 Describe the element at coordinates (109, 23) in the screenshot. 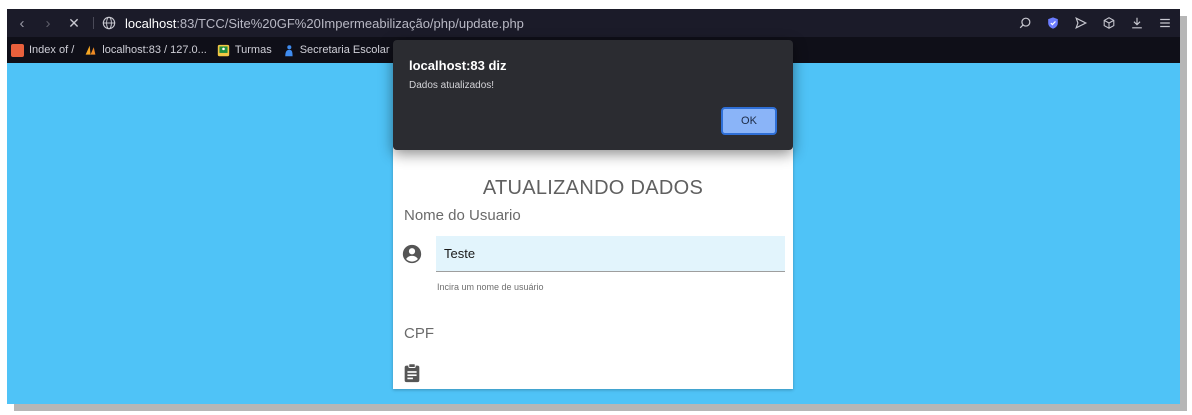

I see `globe-icon` at that location.